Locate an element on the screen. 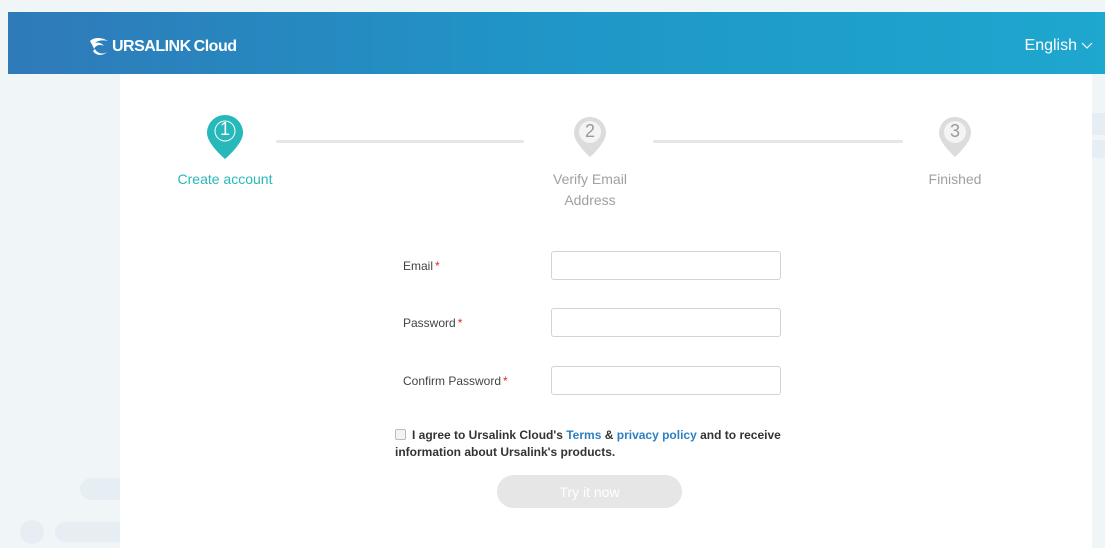  step-marker-inactive: 2 is located at coordinates (590, 137).